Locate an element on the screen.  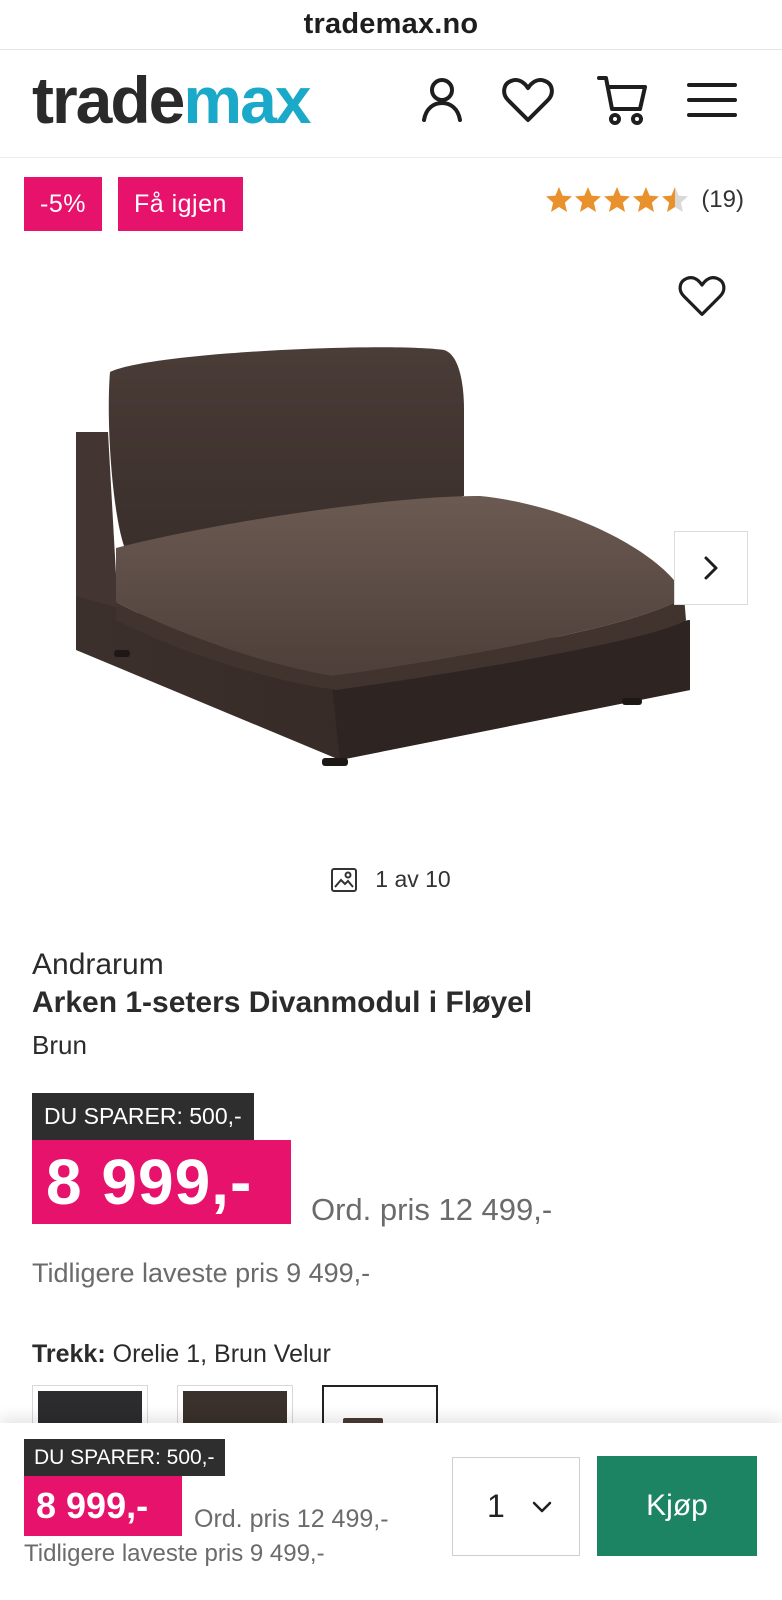
image-counter: 1 av 10 is located at coordinates (391, 879).